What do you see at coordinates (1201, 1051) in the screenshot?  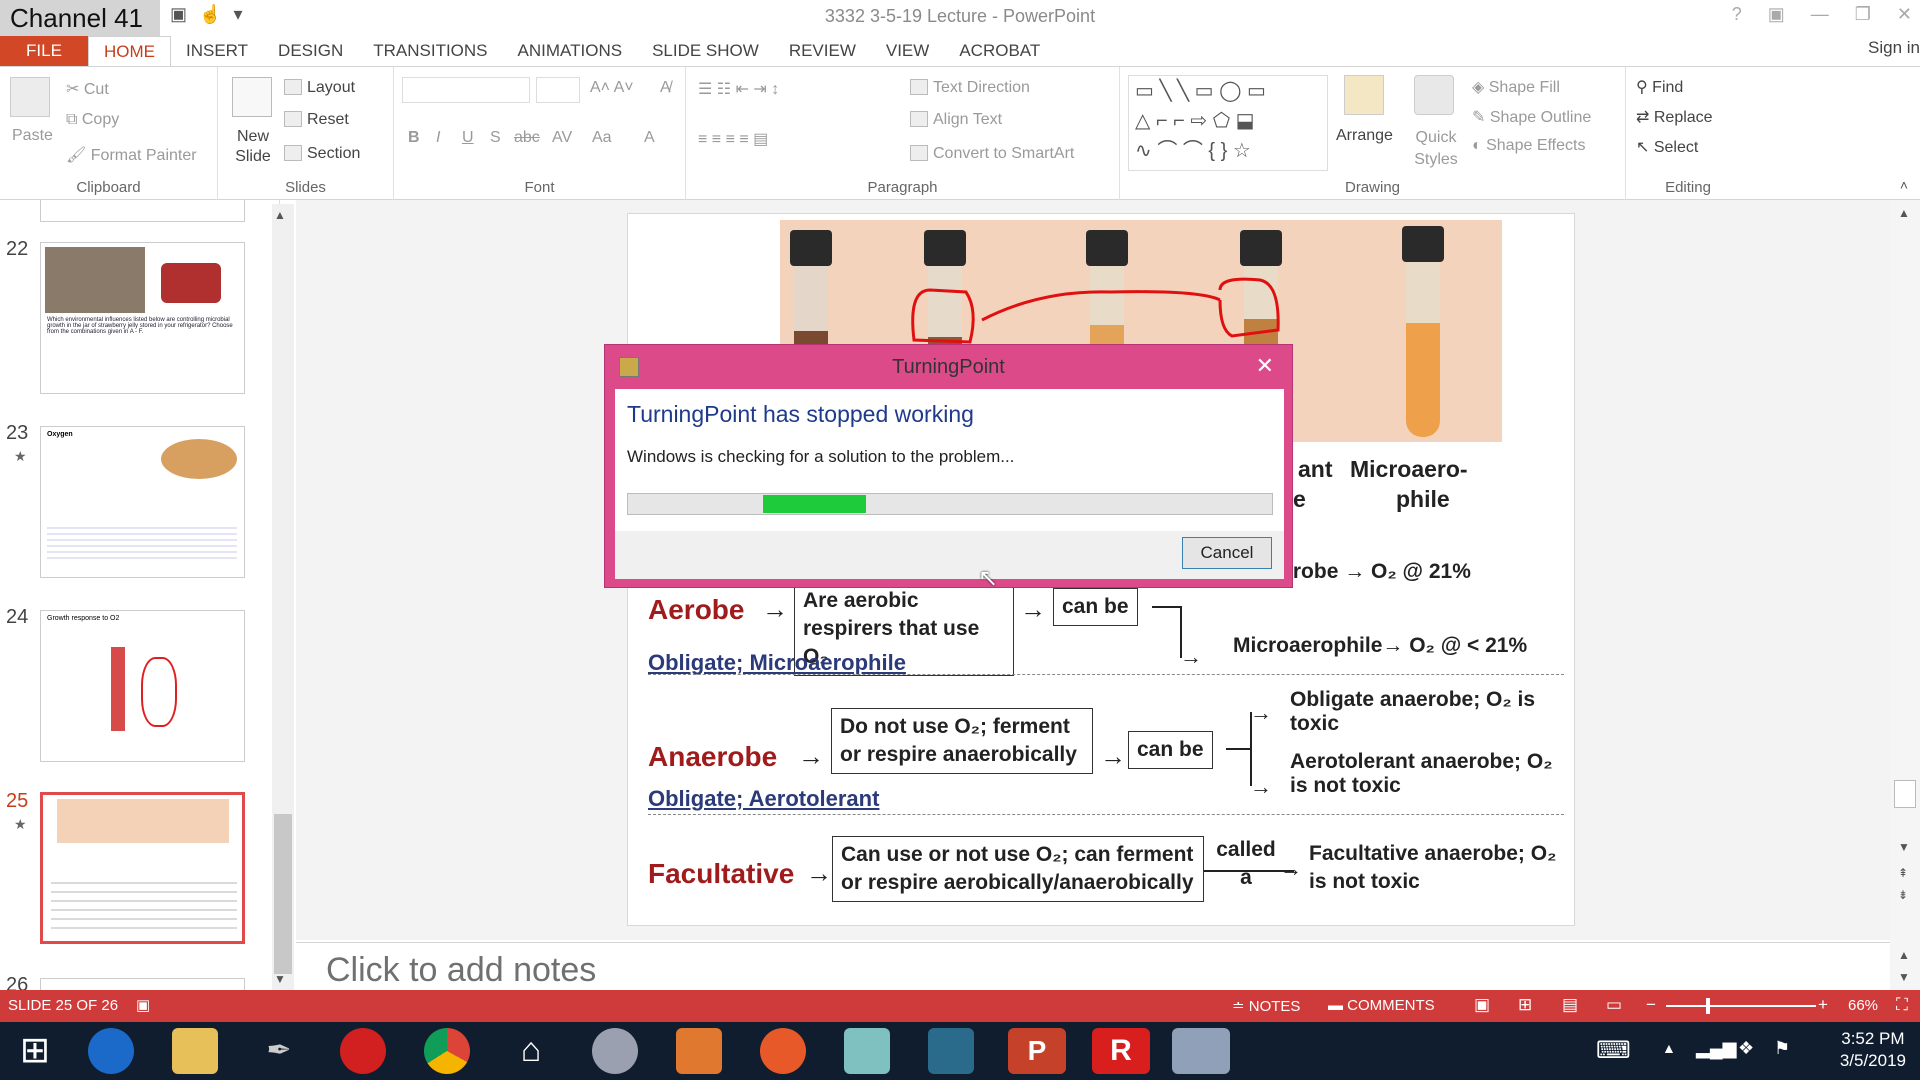 I see `turningpoint-icon` at bounding box center [1201, 1051].